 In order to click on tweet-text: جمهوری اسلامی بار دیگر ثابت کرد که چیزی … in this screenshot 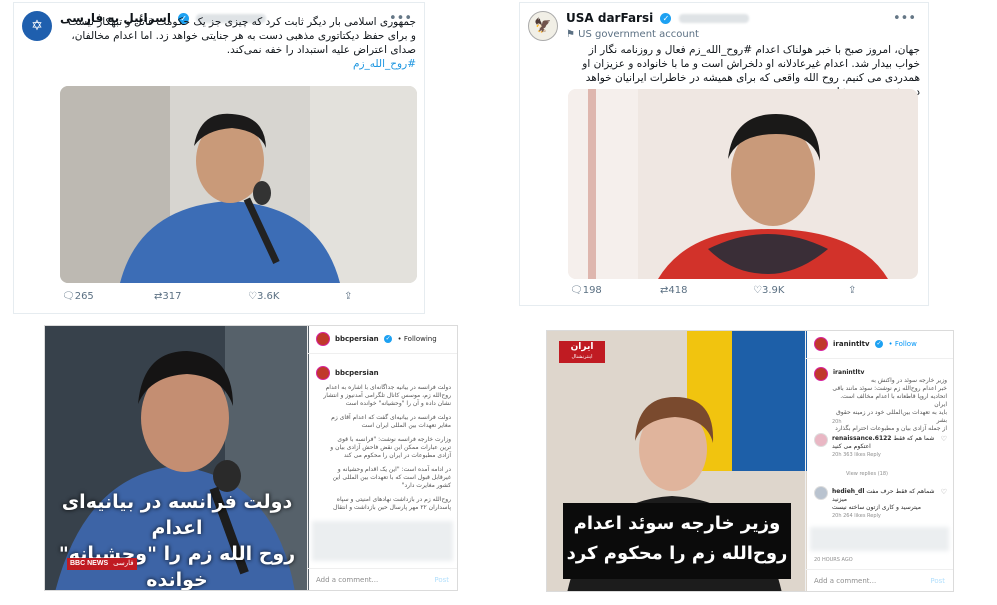, I will do `click(242, 43)`.